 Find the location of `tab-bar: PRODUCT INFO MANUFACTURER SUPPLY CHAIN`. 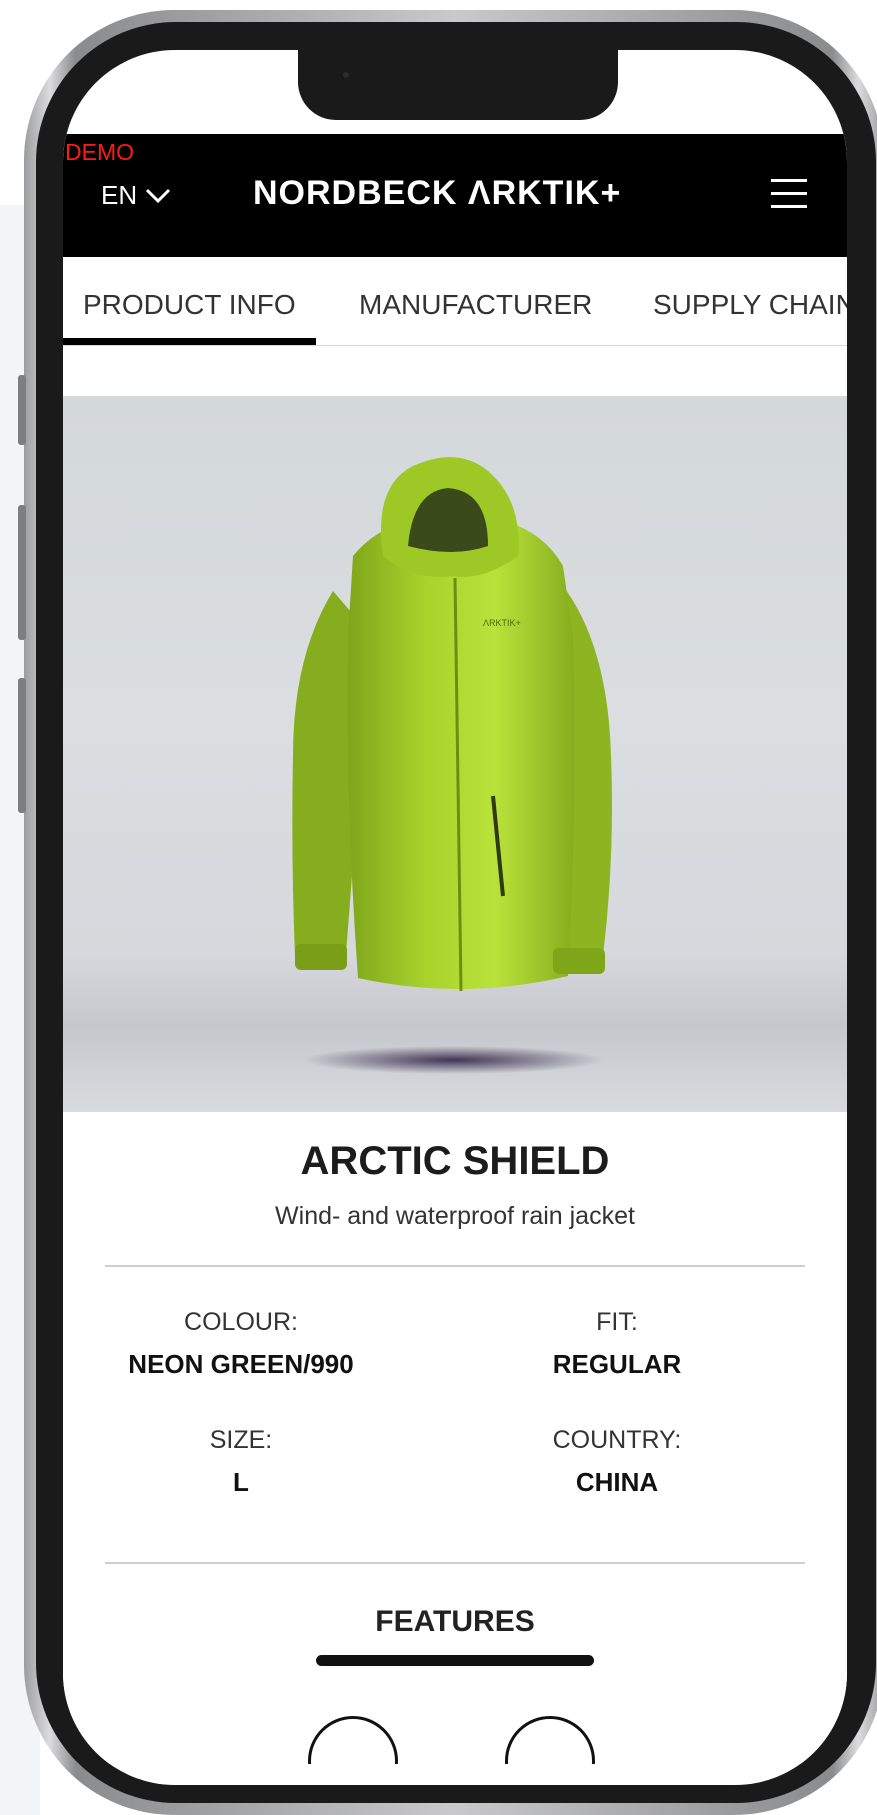

tab-bar: PRODUCT INFO MANUFACTURER SUPPLY CHAIN is located at coordinates (455, 301).